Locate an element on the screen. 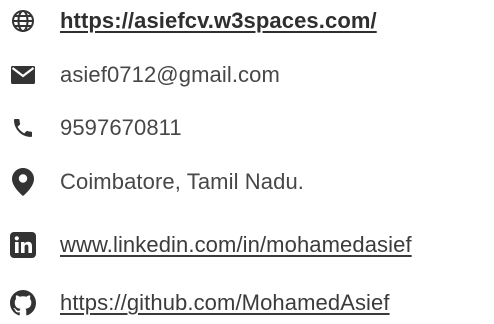 The image size is (494, 324). phone-icon is located at coordinates (23, 128).